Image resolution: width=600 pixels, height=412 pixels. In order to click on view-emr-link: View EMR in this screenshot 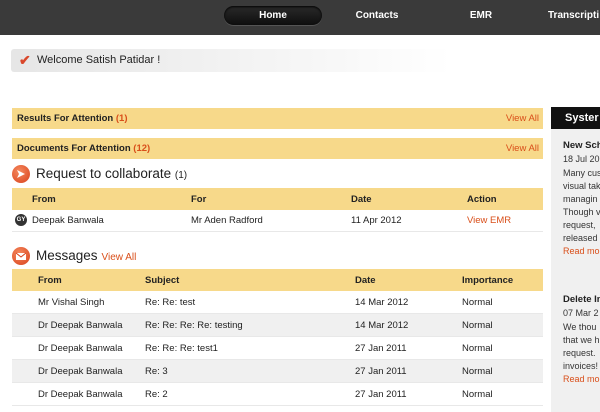, I will do `click(489, 220)`.